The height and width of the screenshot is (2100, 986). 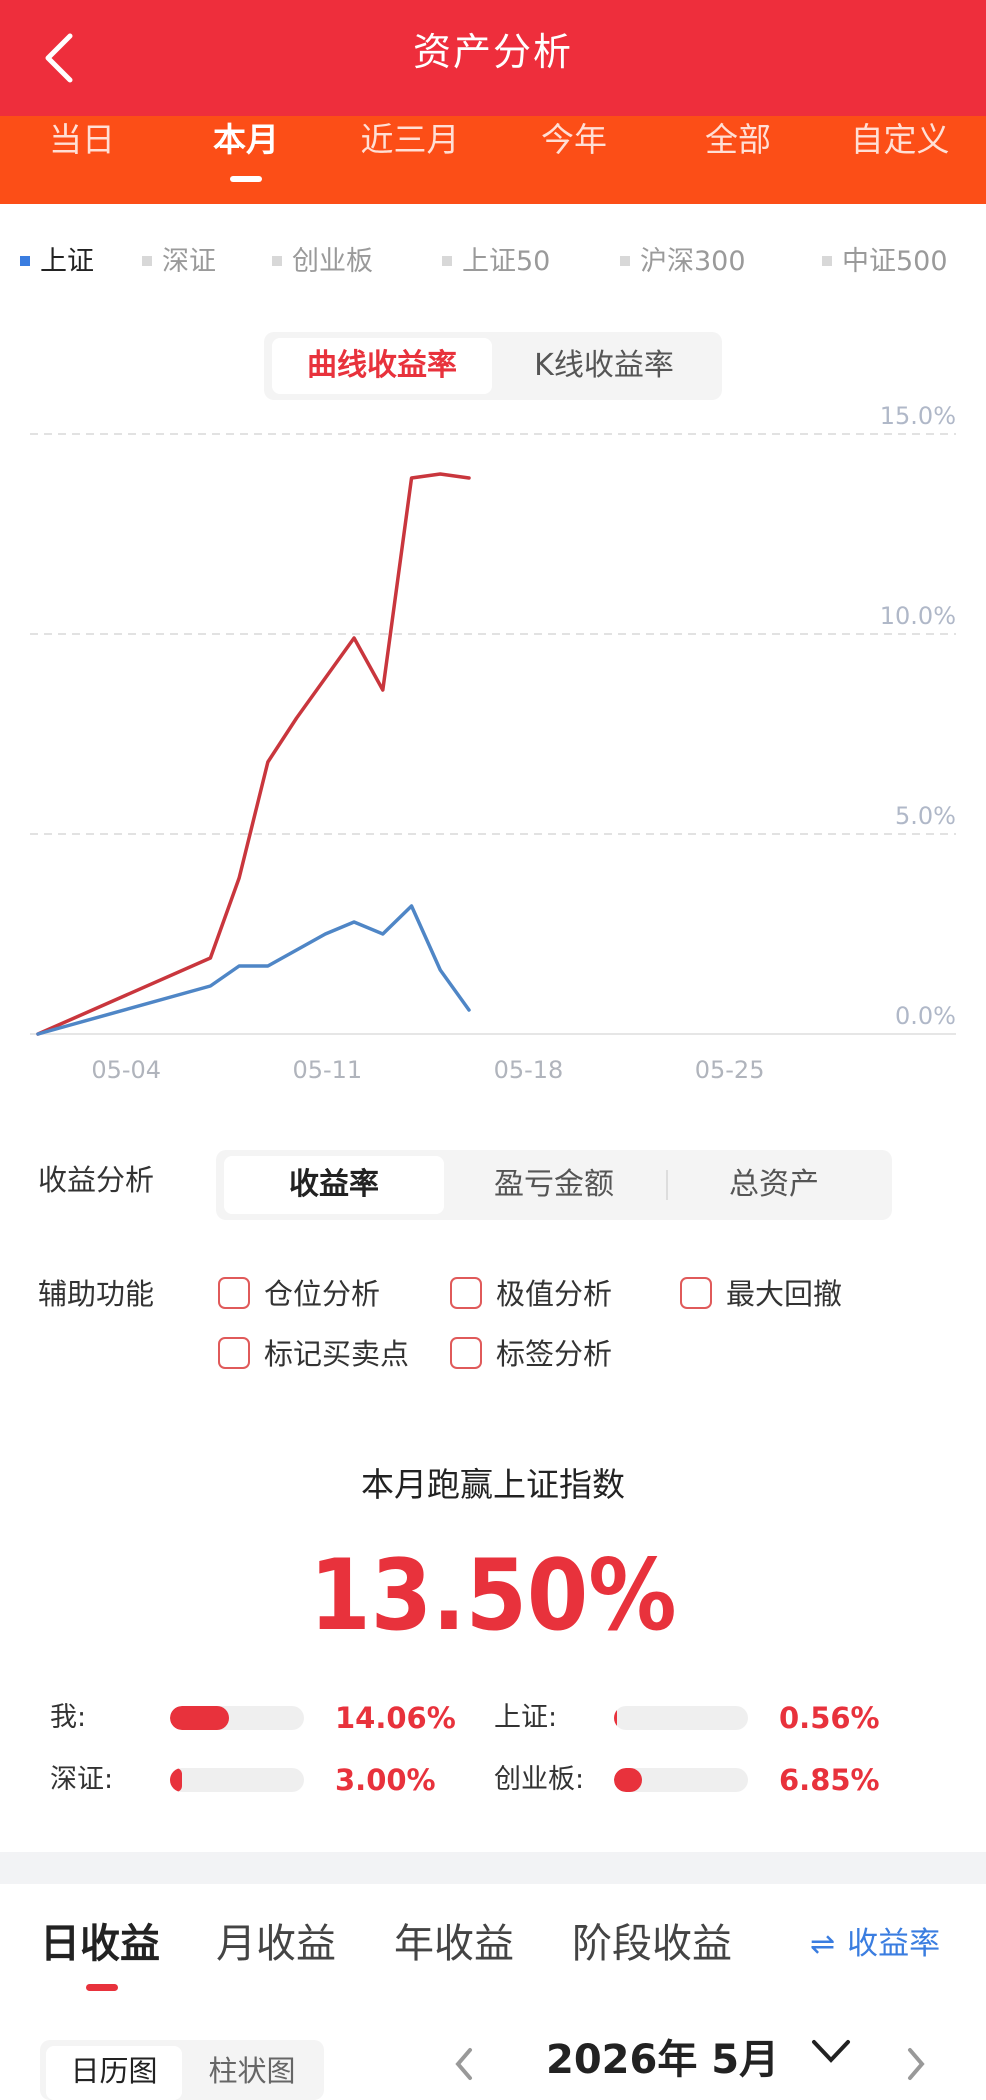 What do you see at coordinates (334, 1185) in the screenshot?
I see `return-rate-button: 收益率` at bounding box center [334, 1185].